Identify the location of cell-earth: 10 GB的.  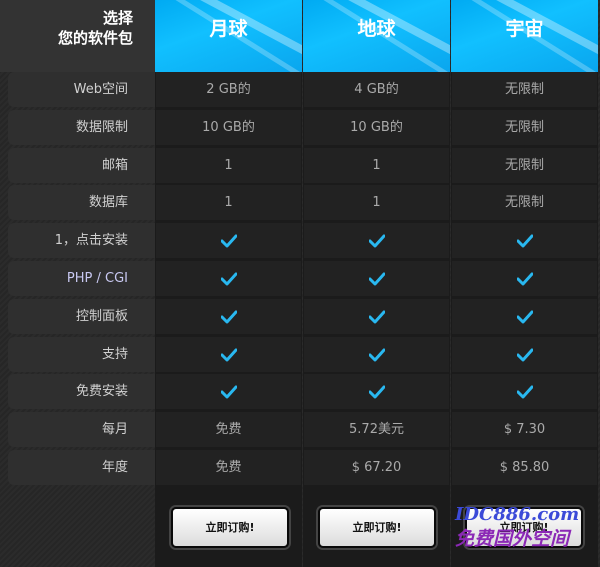
(376, 127).